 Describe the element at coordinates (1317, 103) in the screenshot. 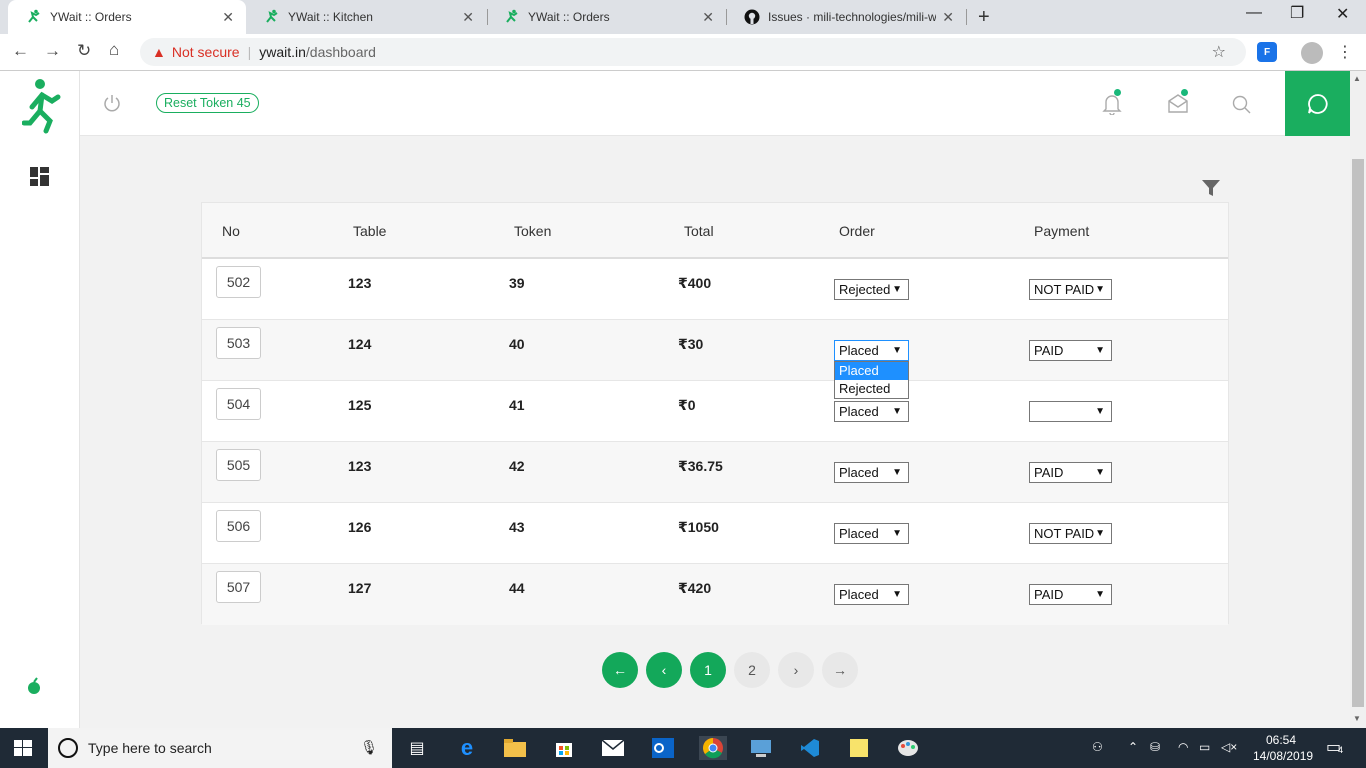

I see `chat-button` at that location.